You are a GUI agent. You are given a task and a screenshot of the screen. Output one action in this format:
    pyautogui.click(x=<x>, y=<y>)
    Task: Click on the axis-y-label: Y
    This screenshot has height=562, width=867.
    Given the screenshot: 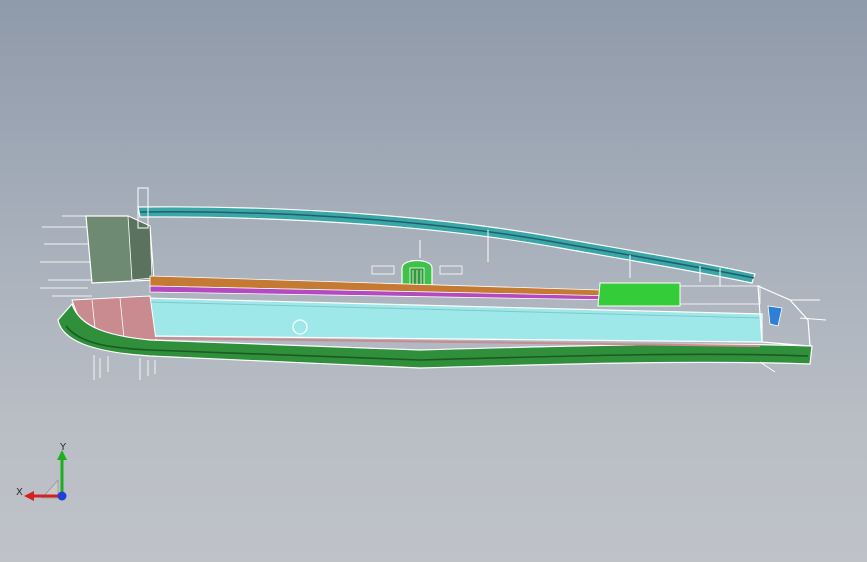 What is the action you would take?
    pyautogui.click(x=63, y=447)
    